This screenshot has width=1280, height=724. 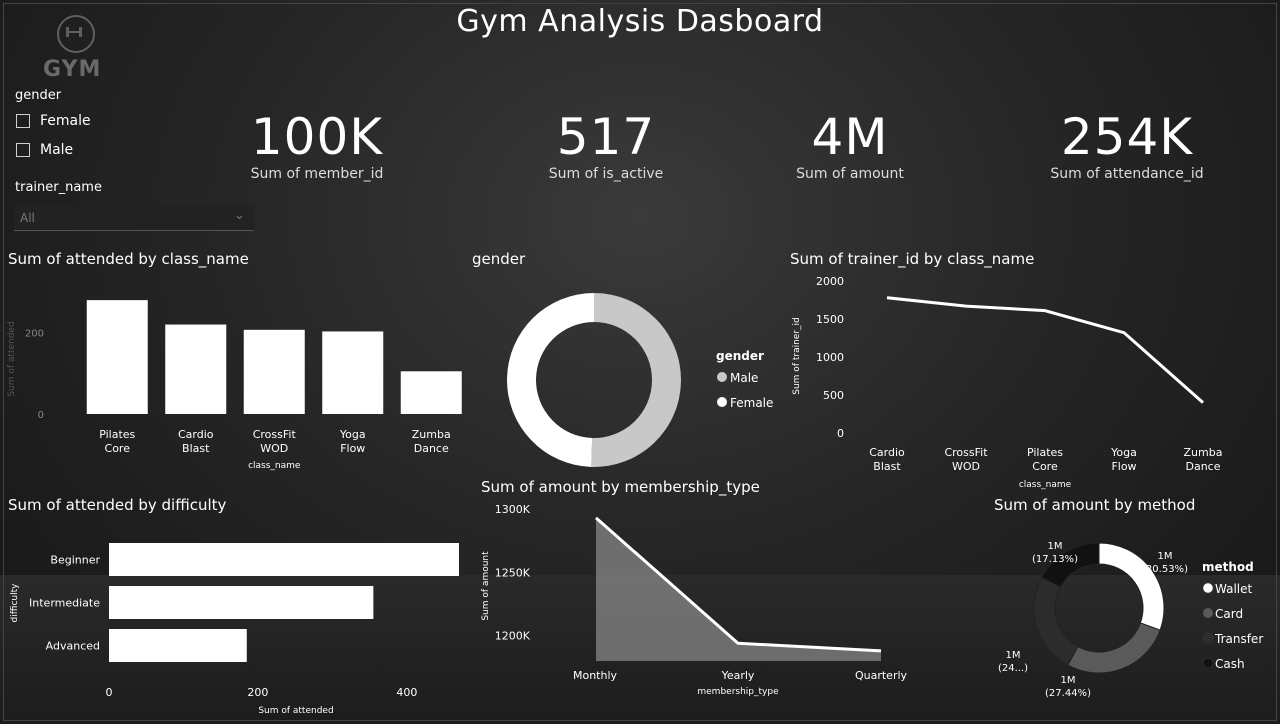 What do you see at coordinates (513, 636) in the screenshot?
I see `y-tick-label: 1200K` at bounding box center [513, 636].